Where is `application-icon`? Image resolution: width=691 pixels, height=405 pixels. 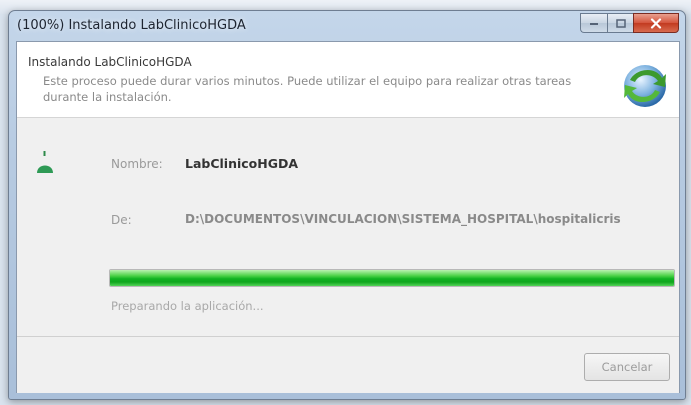 application-icon is located at coordinates (45, 162).